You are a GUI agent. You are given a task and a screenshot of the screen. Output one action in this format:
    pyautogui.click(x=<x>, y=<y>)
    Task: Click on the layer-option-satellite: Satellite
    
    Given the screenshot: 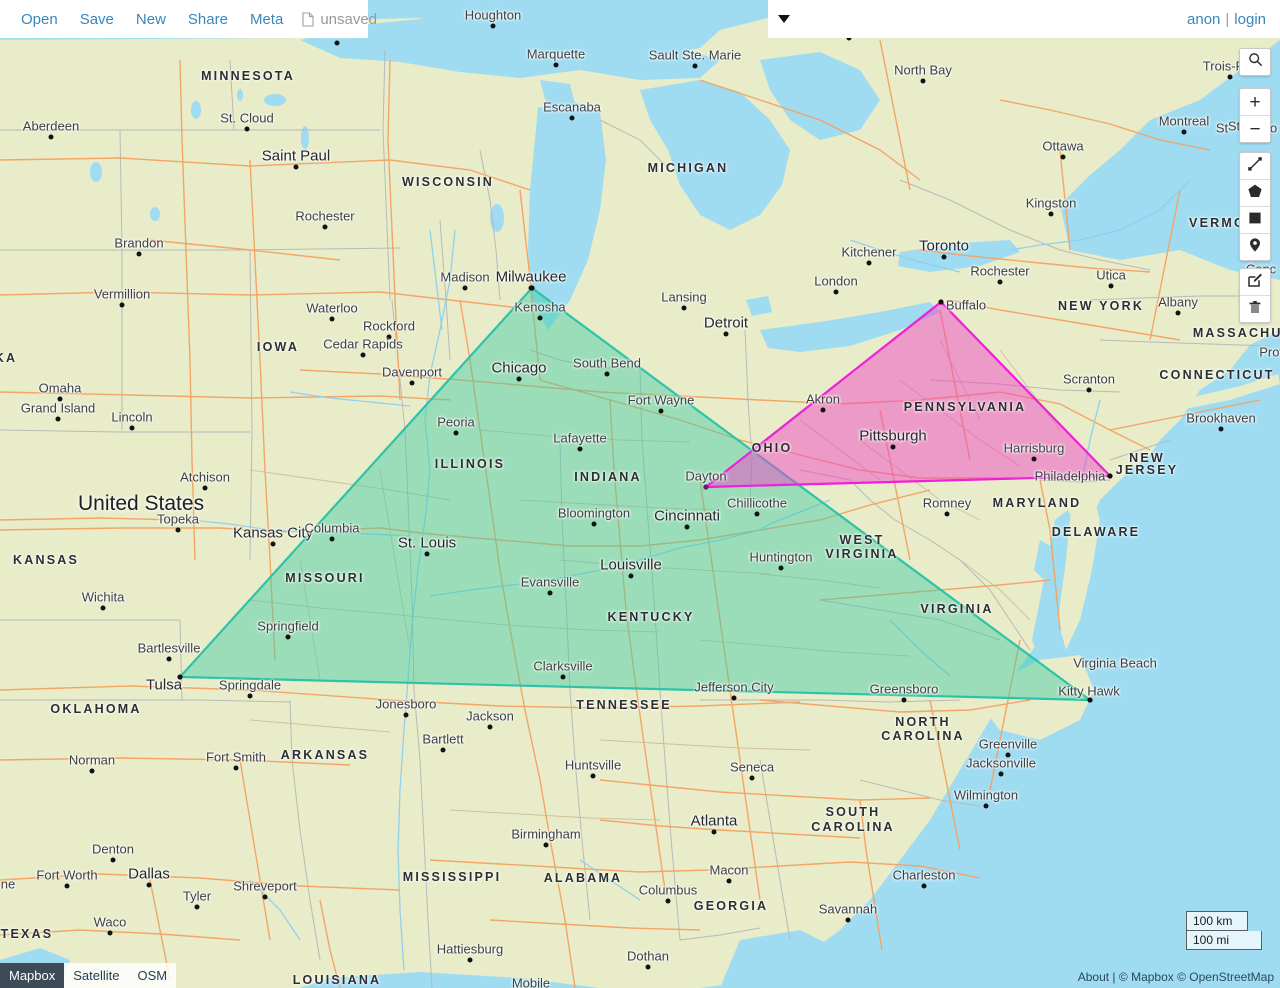 What is the action you would take?
    pyautogui.click(x=96, y=975)
    